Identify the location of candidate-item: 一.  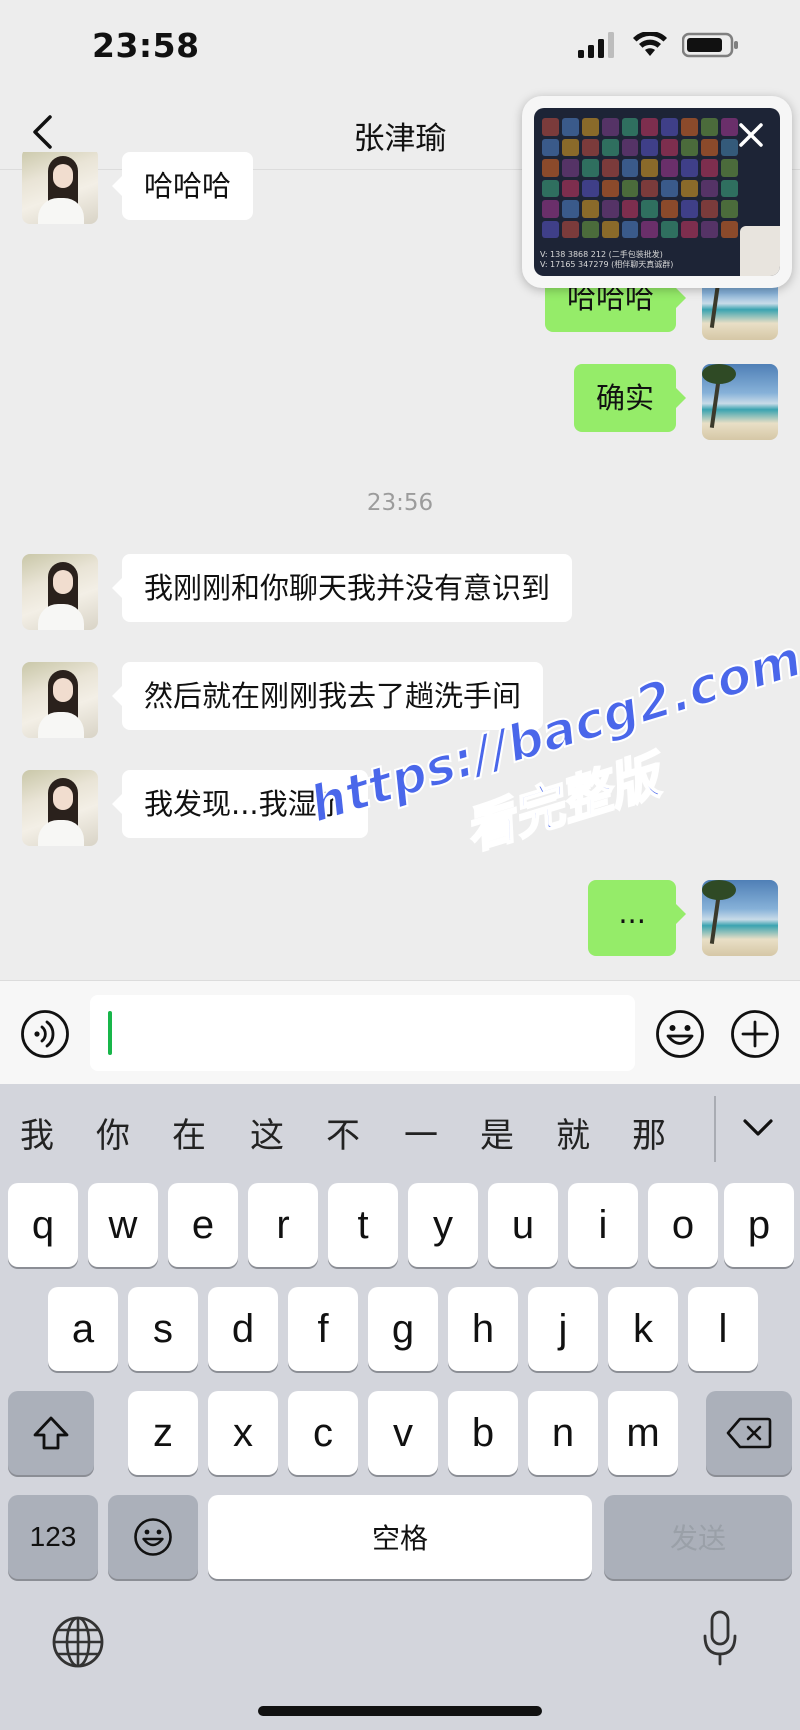
(421, 1132).